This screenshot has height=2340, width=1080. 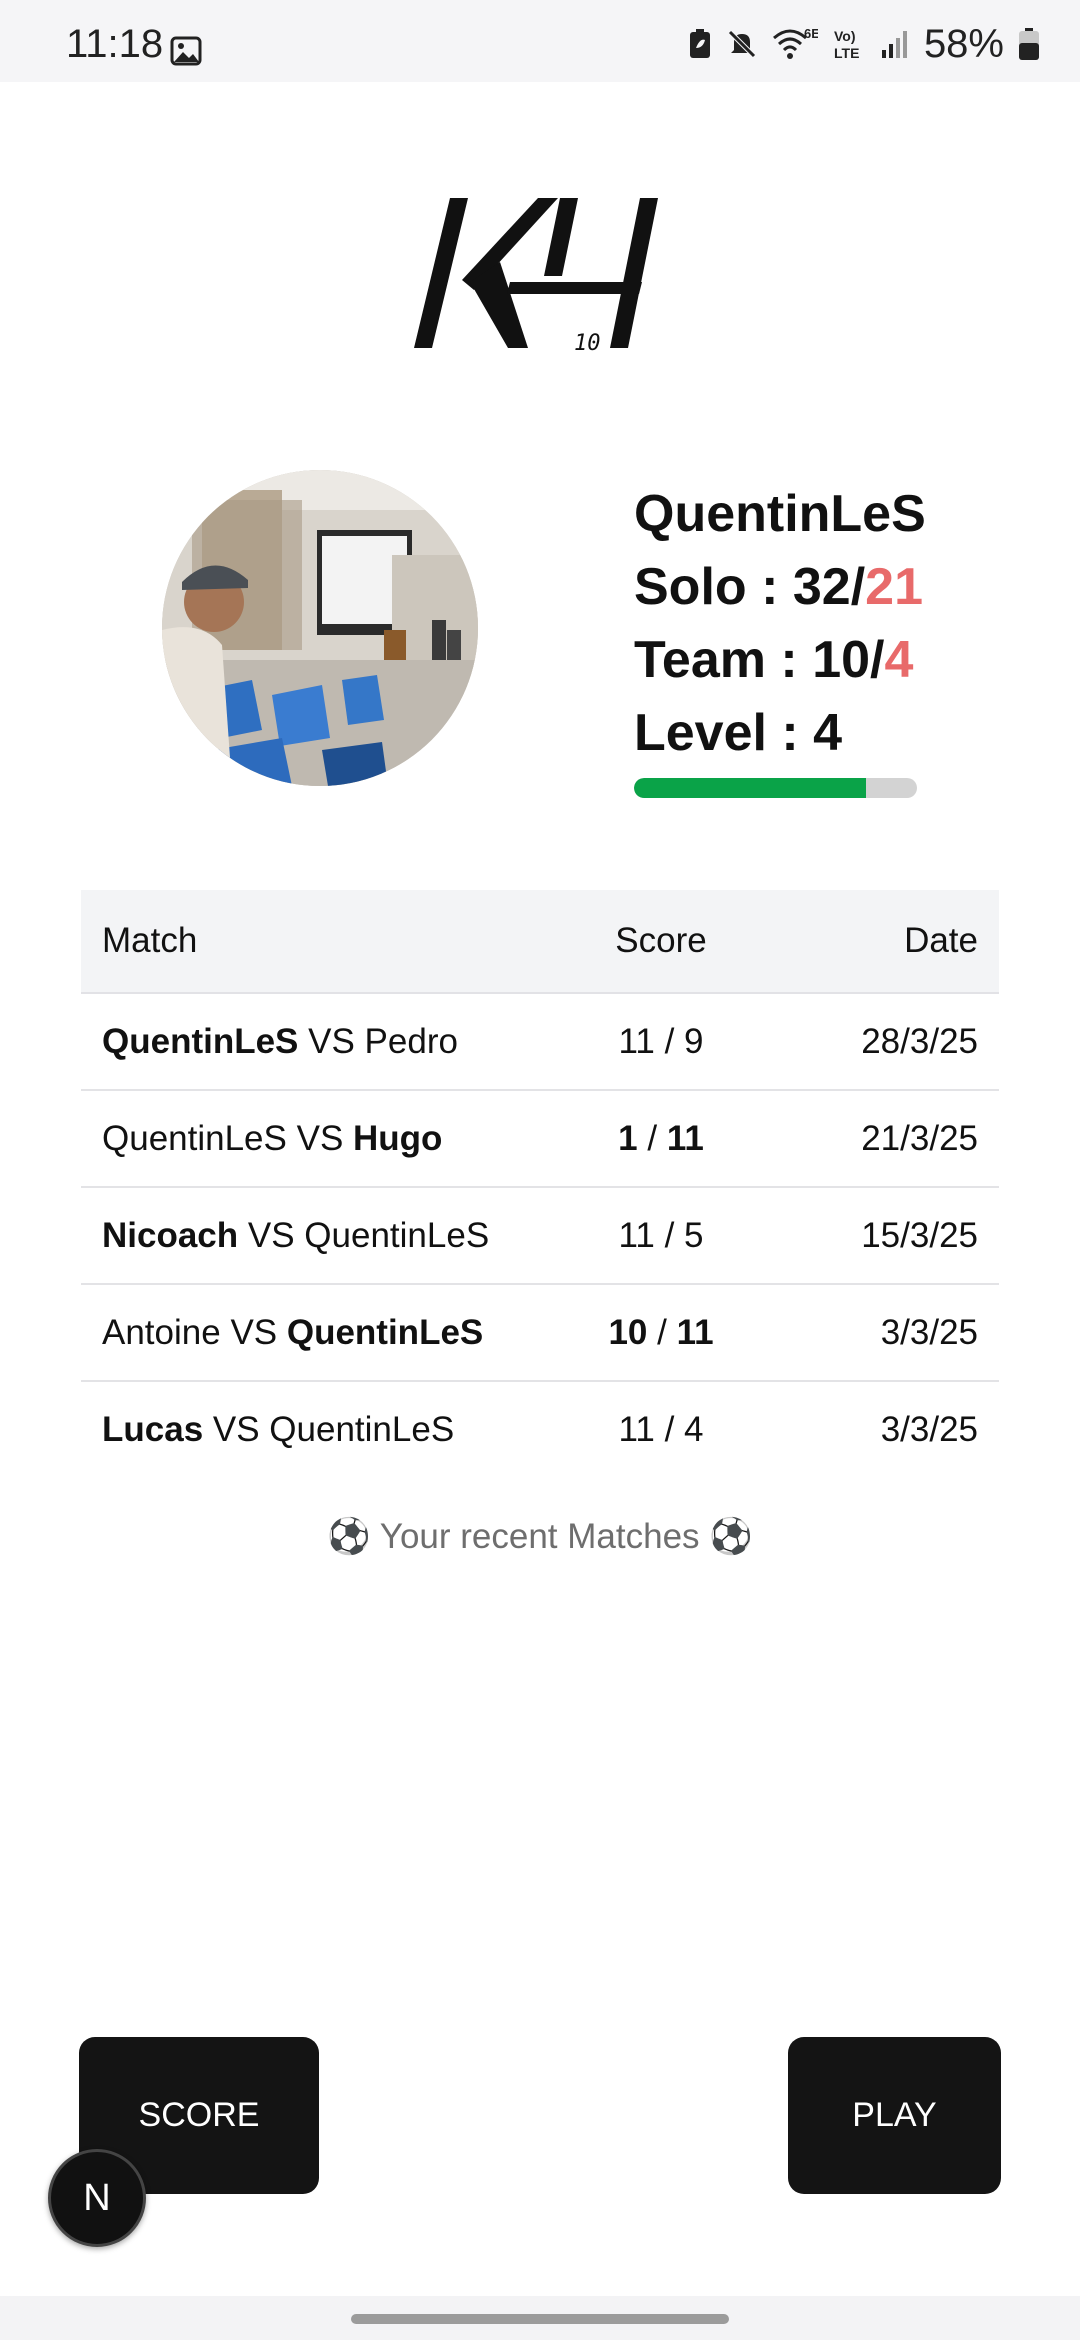 I want to click on header-score: Score, so click(x=661, y=940).